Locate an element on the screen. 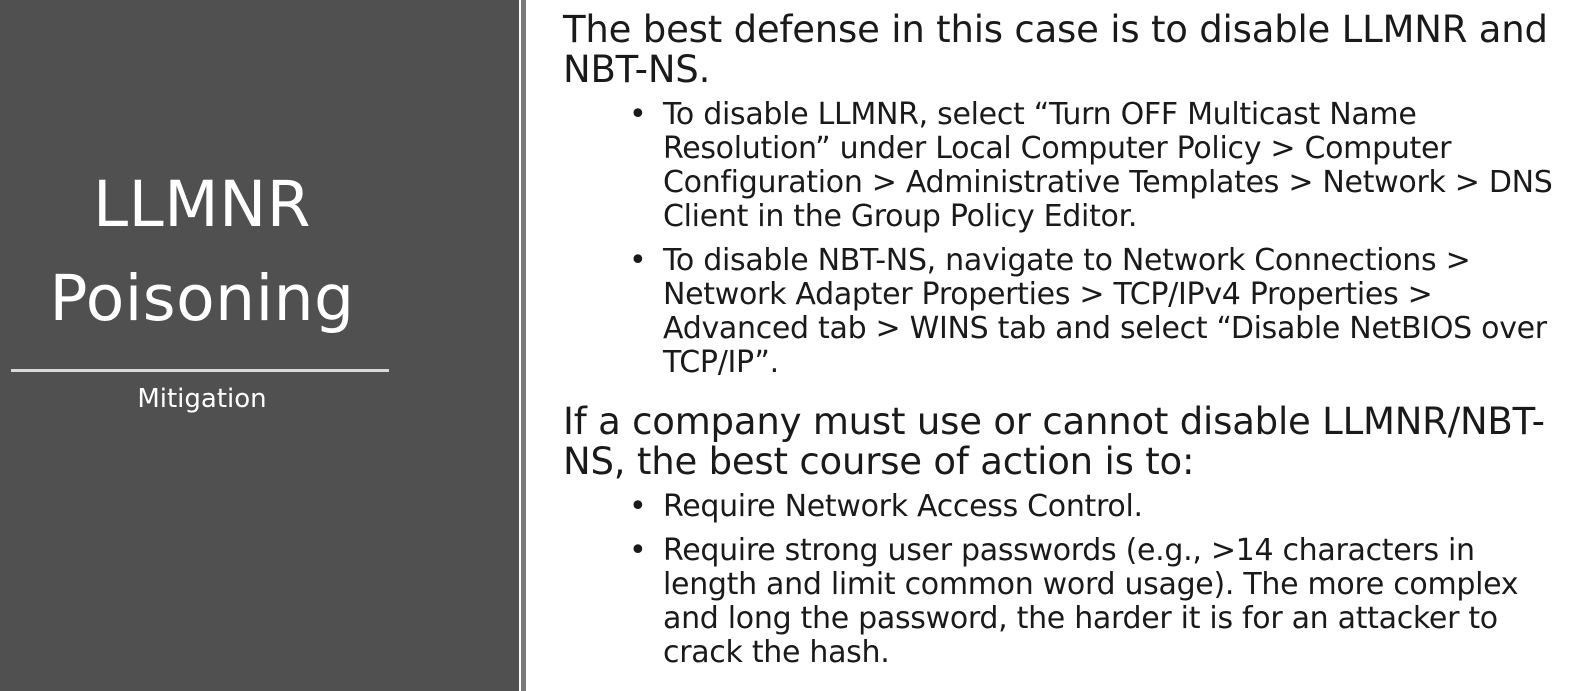 The image size is (1571, 691). title-line-2: Poisoning is located at coordinates (202, 298).